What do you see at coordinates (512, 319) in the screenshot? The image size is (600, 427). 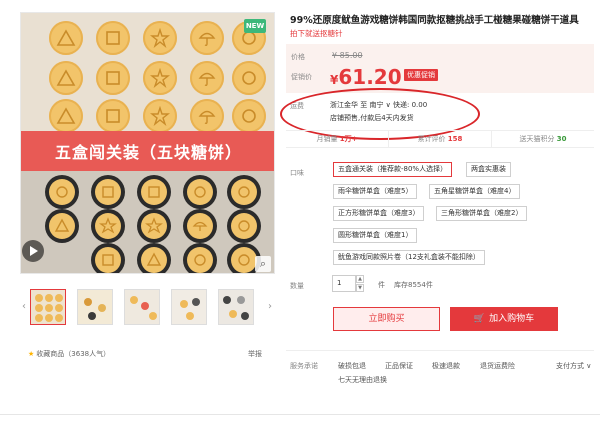 I see `add-to-cart-label: 加入购物车` at bounding box center [512, 319].